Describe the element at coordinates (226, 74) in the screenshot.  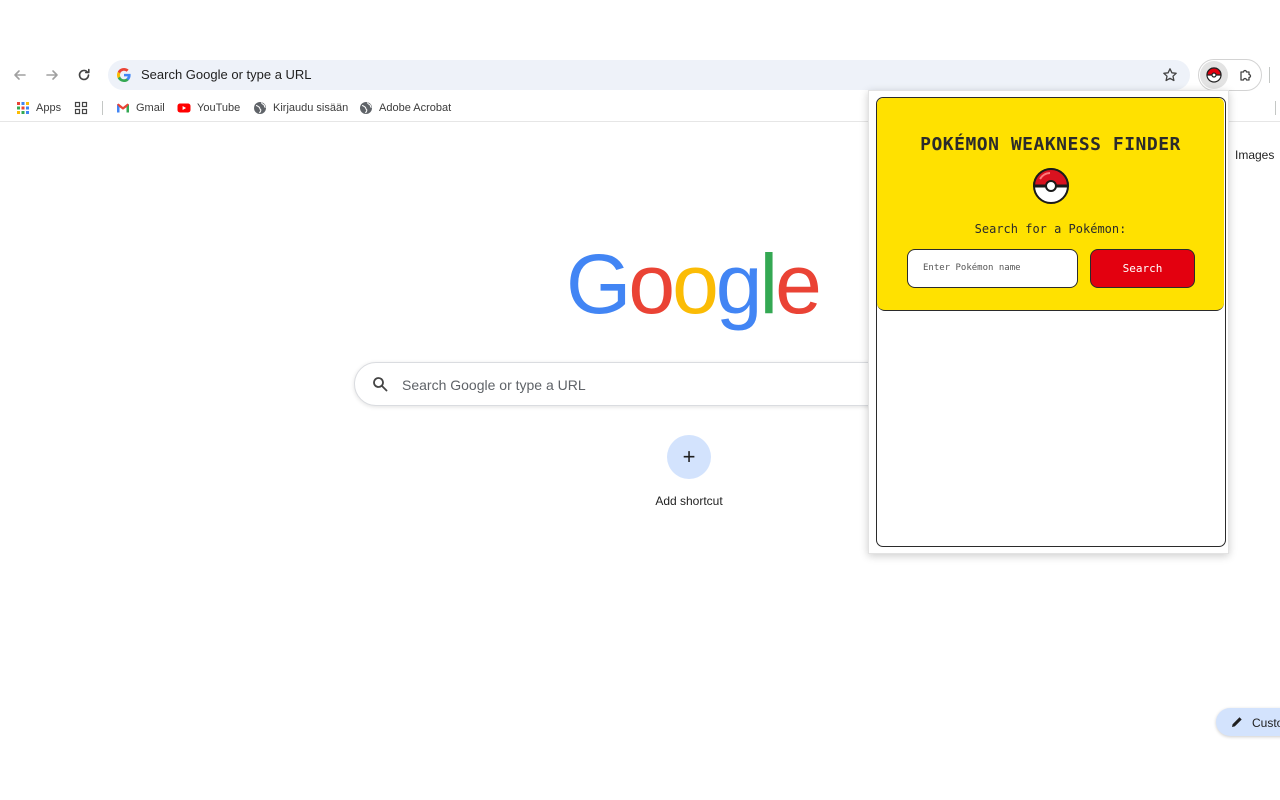
I see `omnibox-text: Search Google or type a URL` at that location.